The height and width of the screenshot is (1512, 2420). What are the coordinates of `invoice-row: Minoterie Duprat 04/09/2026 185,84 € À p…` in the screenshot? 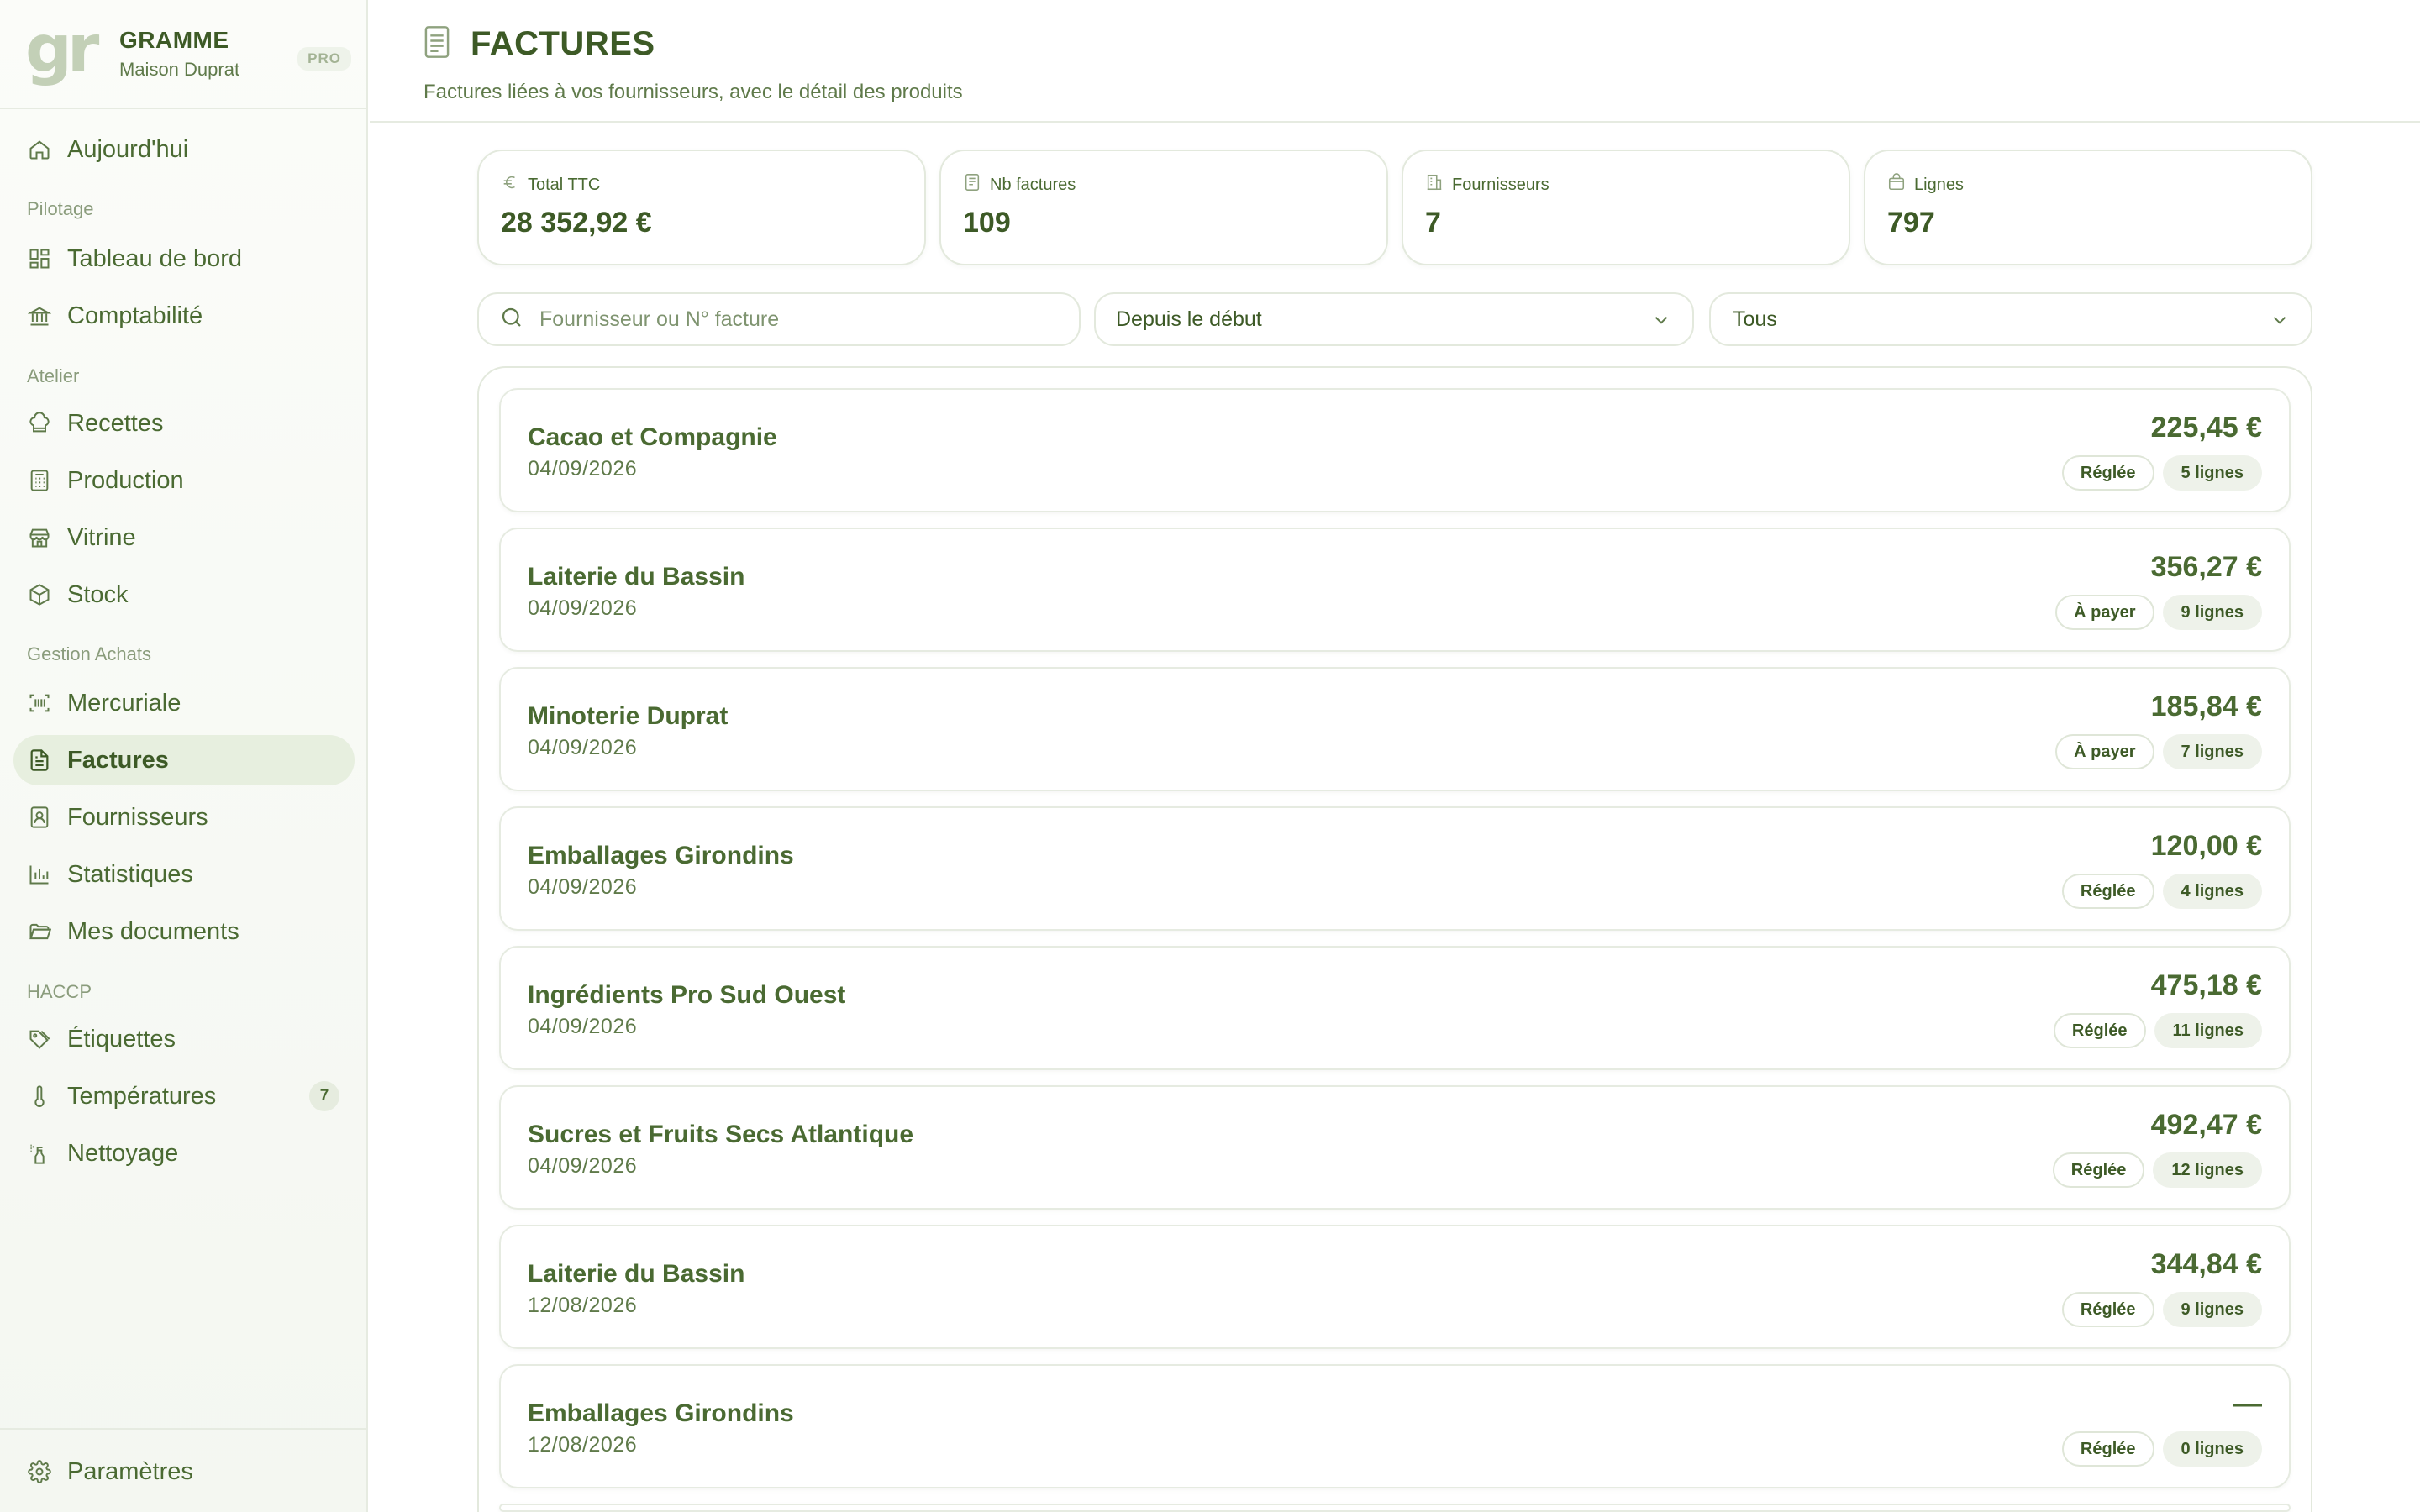 It's located at (1395, 729).